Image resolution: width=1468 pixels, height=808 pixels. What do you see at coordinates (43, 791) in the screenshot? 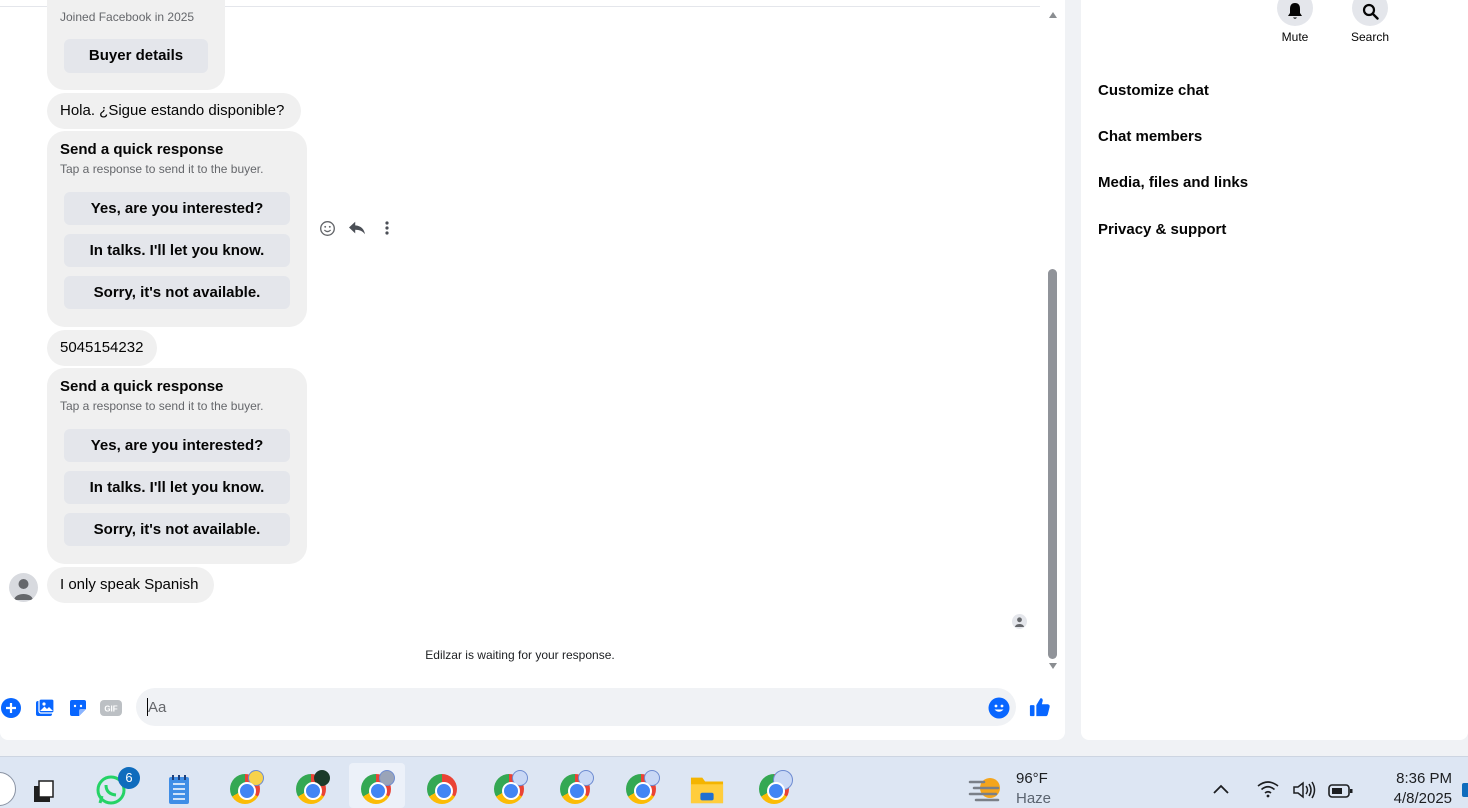
I see `task-view-icon` at bounding box center [43, 791].